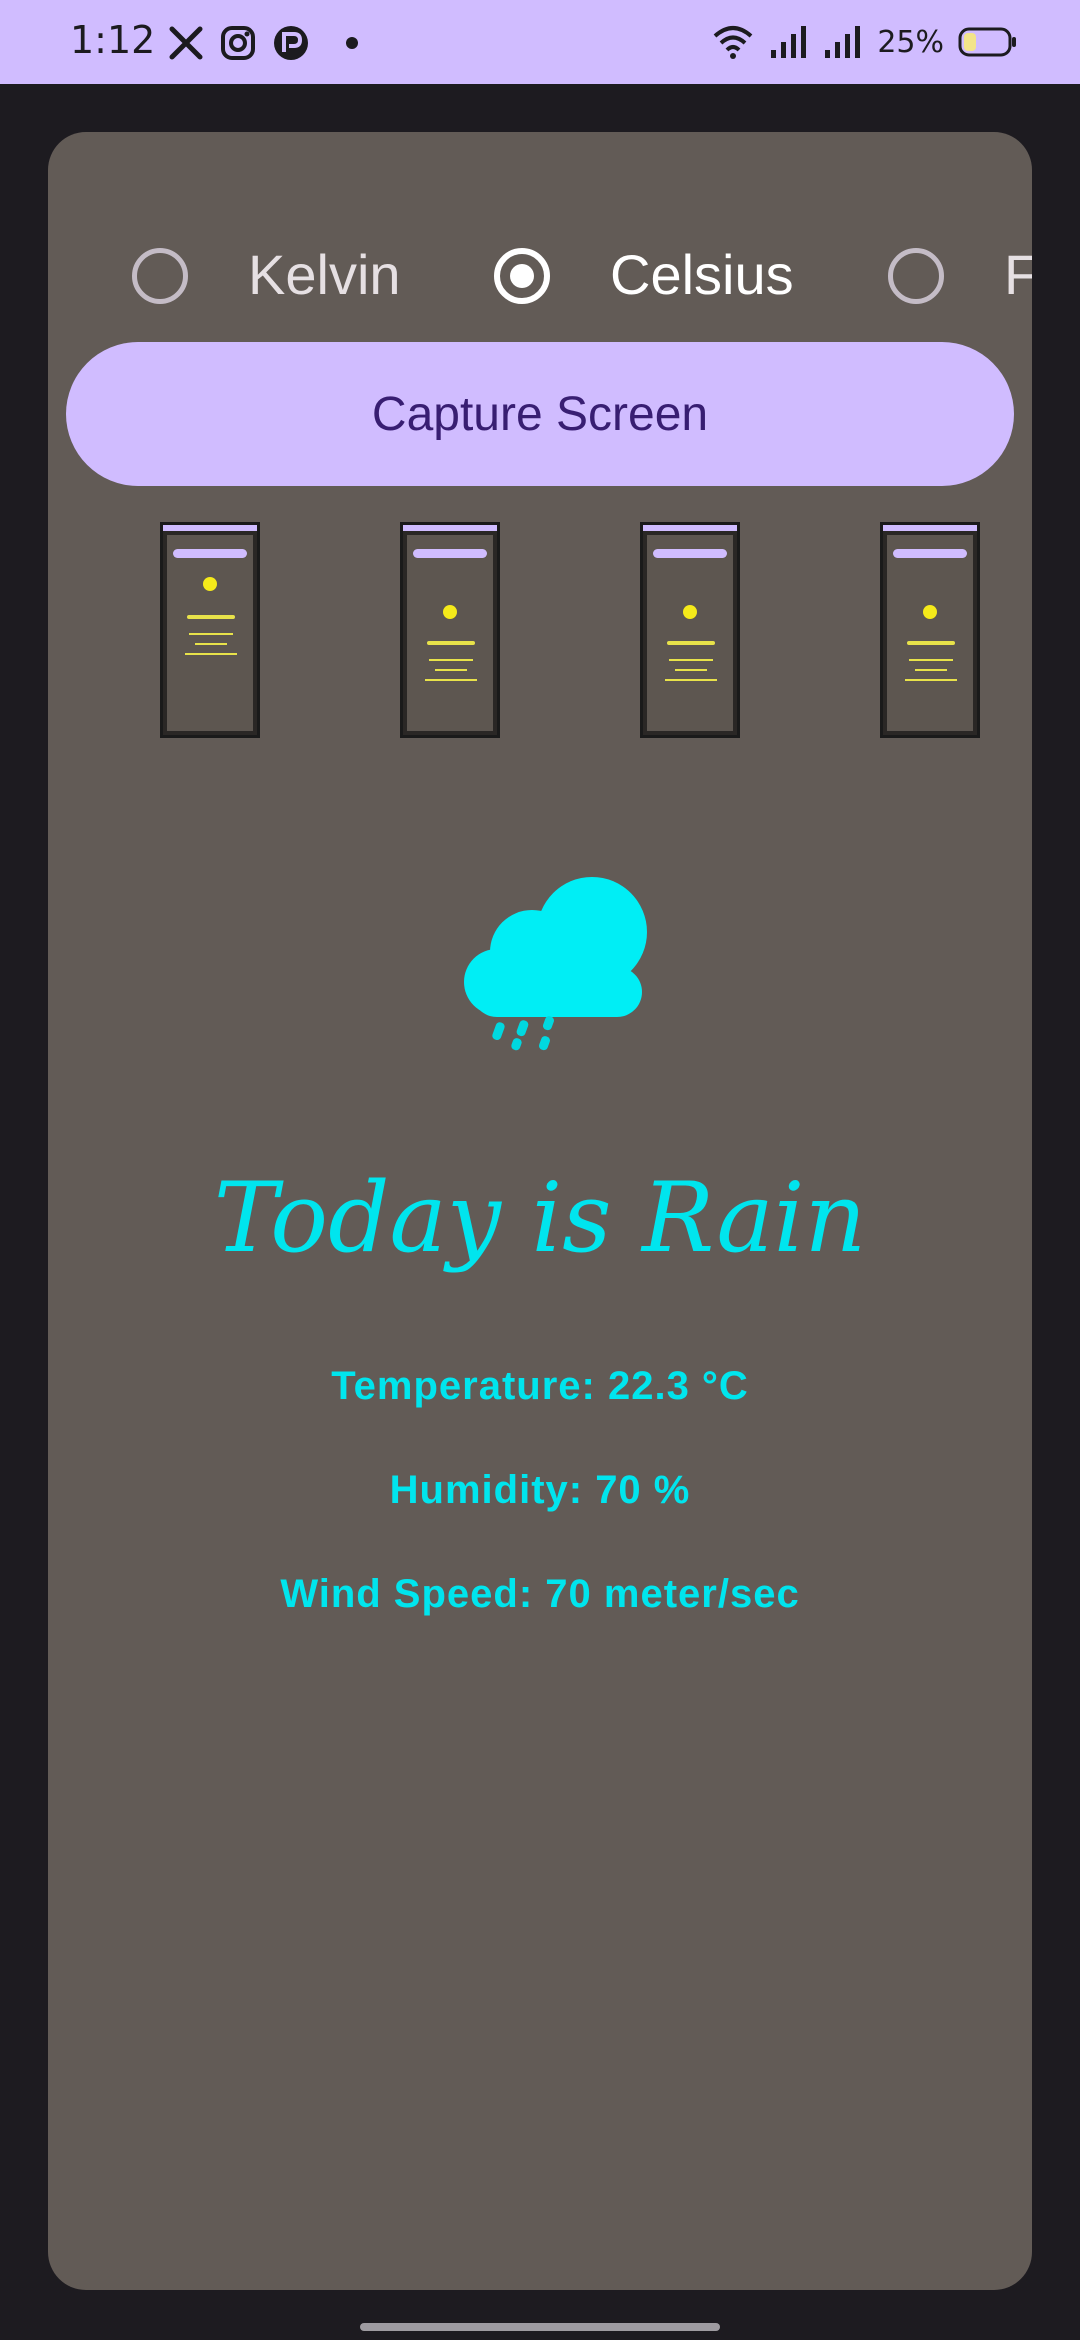 The image size is (1080, 2340). Describe the element at coordinates (540, 1594) in the screenshot. I see `wind-speed-text: Wind Speed: 70 meter/sec` at that location.